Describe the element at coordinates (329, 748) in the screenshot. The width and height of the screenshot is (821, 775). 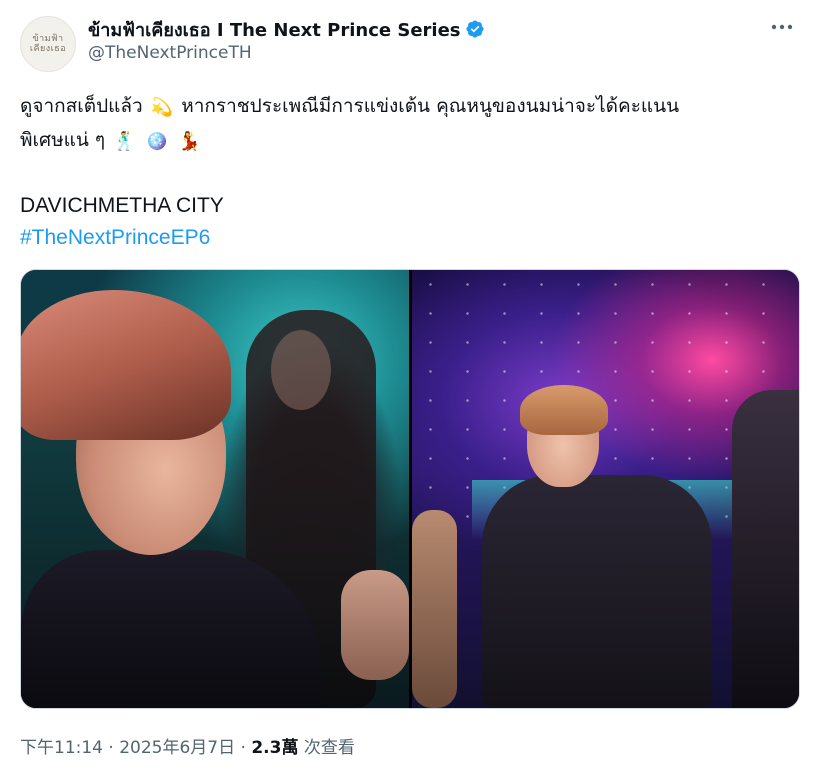
I see `views-label: 次查看` at that location.